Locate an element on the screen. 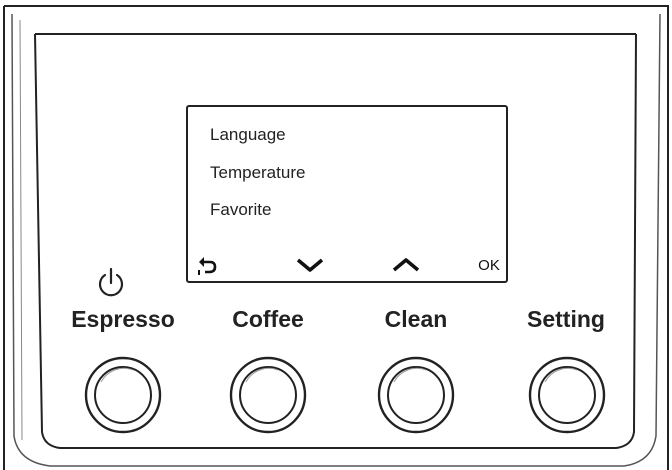  power-indicator is located at coordinates (111, 283).